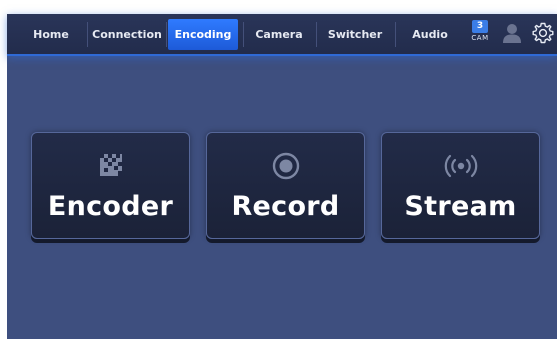 This screenshot has width=557, height=339. I want to click on camera-count: 3, so click(480, 26).